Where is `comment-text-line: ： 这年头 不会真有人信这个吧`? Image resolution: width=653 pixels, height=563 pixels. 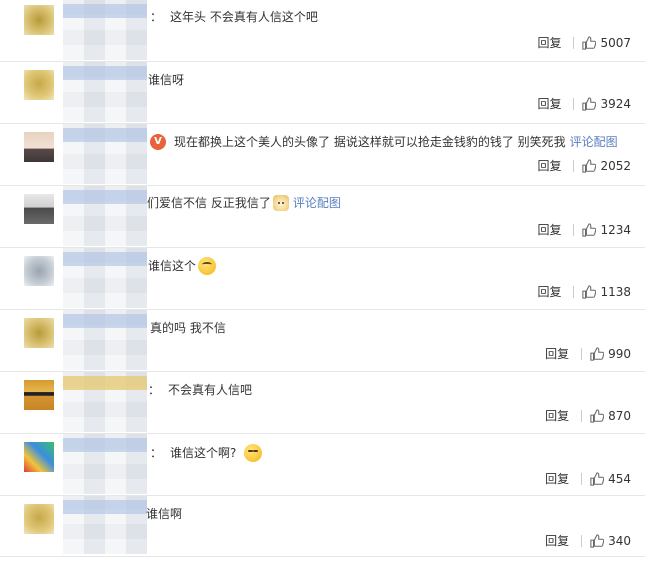 comment-text-line: ： 这年头 不会真有人信这个吧 is located at coordinates (234, 17).